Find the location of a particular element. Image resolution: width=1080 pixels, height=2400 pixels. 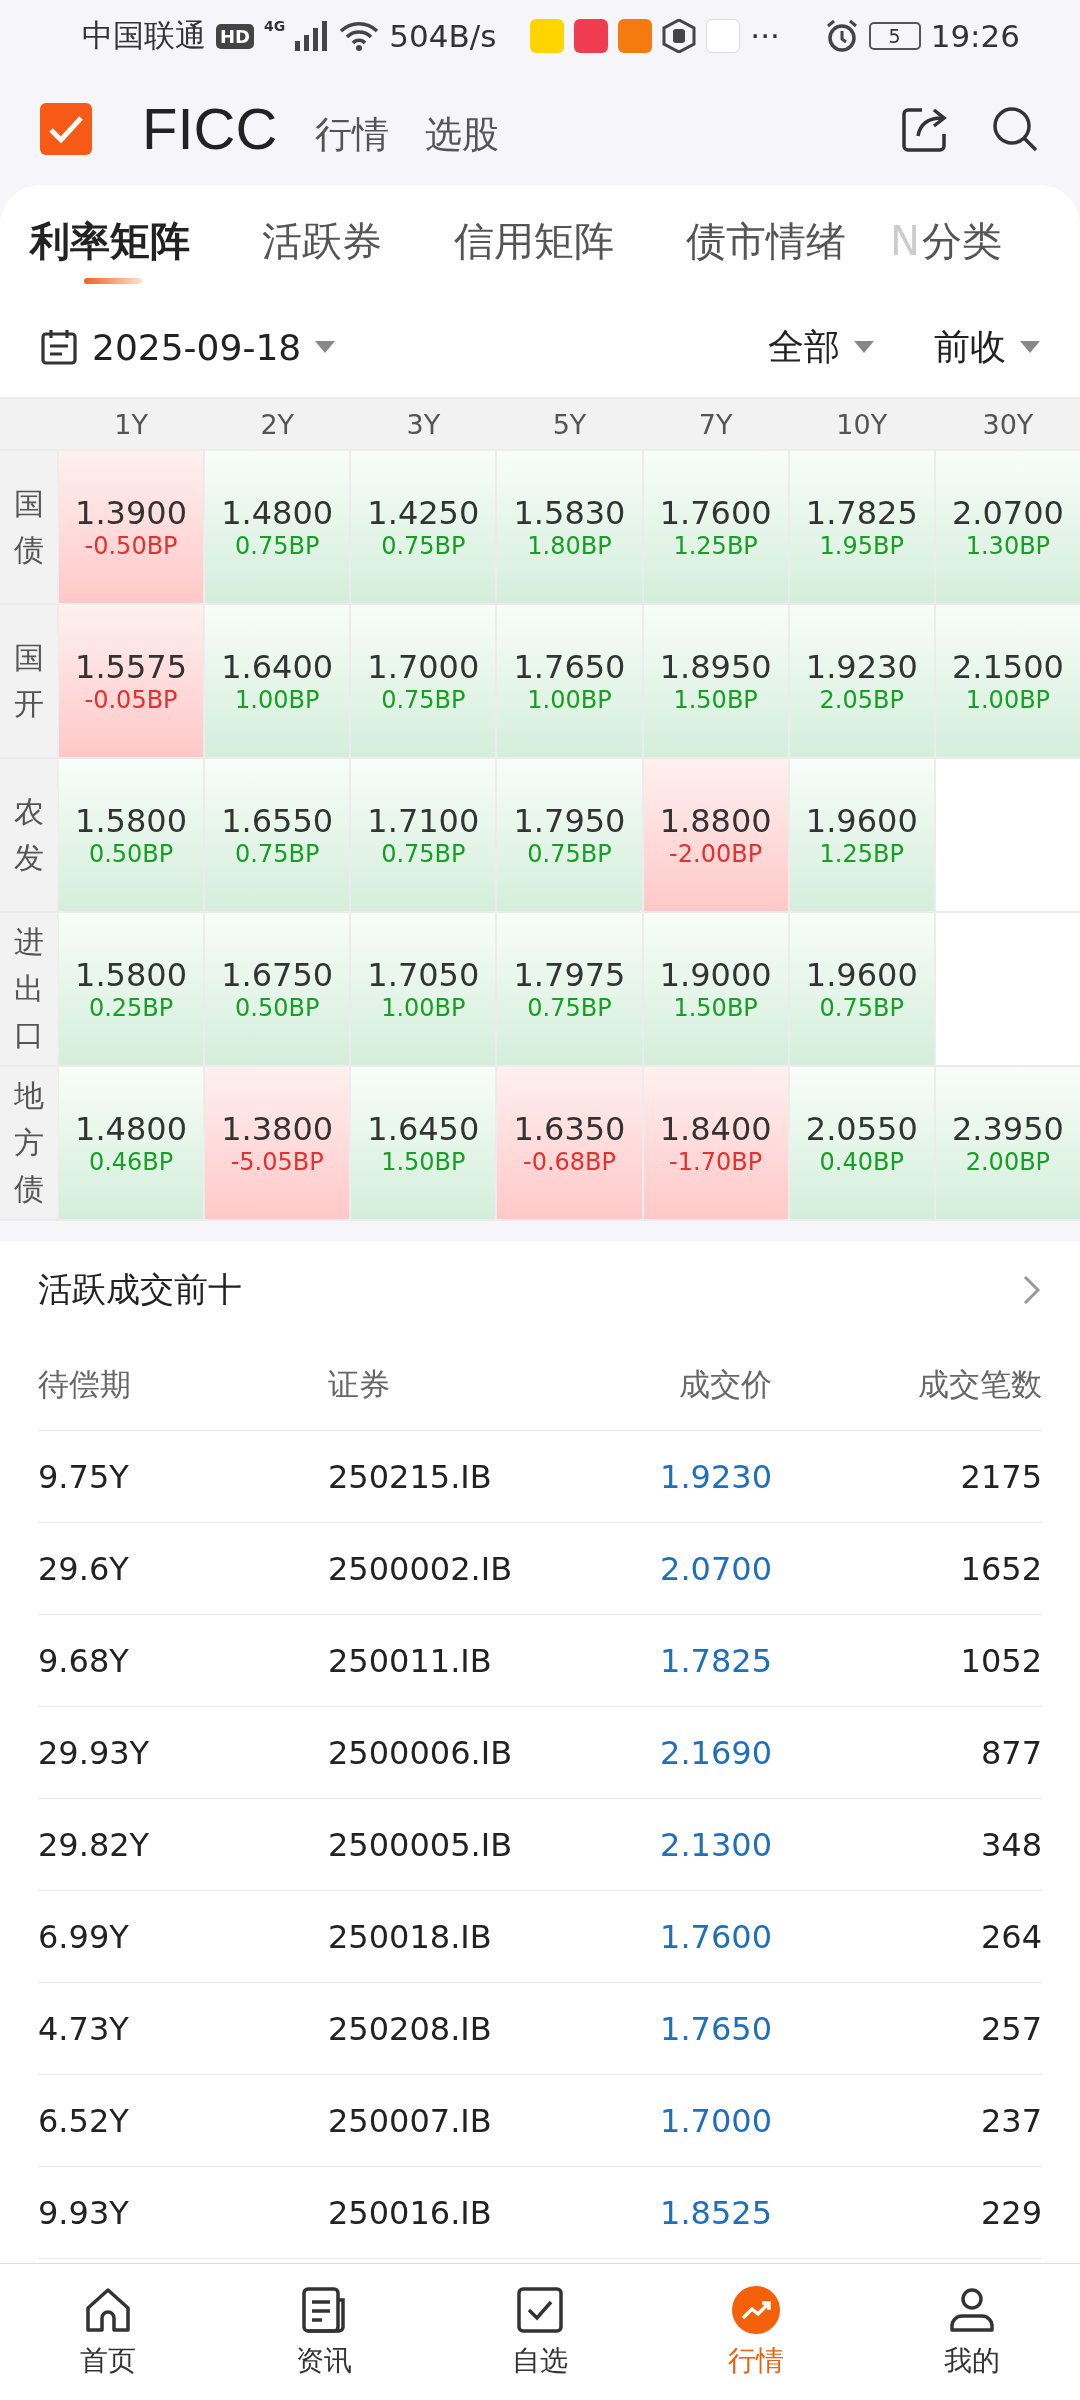

table-cell-text: 2500006.IB is located at coordinates (421, 1752).